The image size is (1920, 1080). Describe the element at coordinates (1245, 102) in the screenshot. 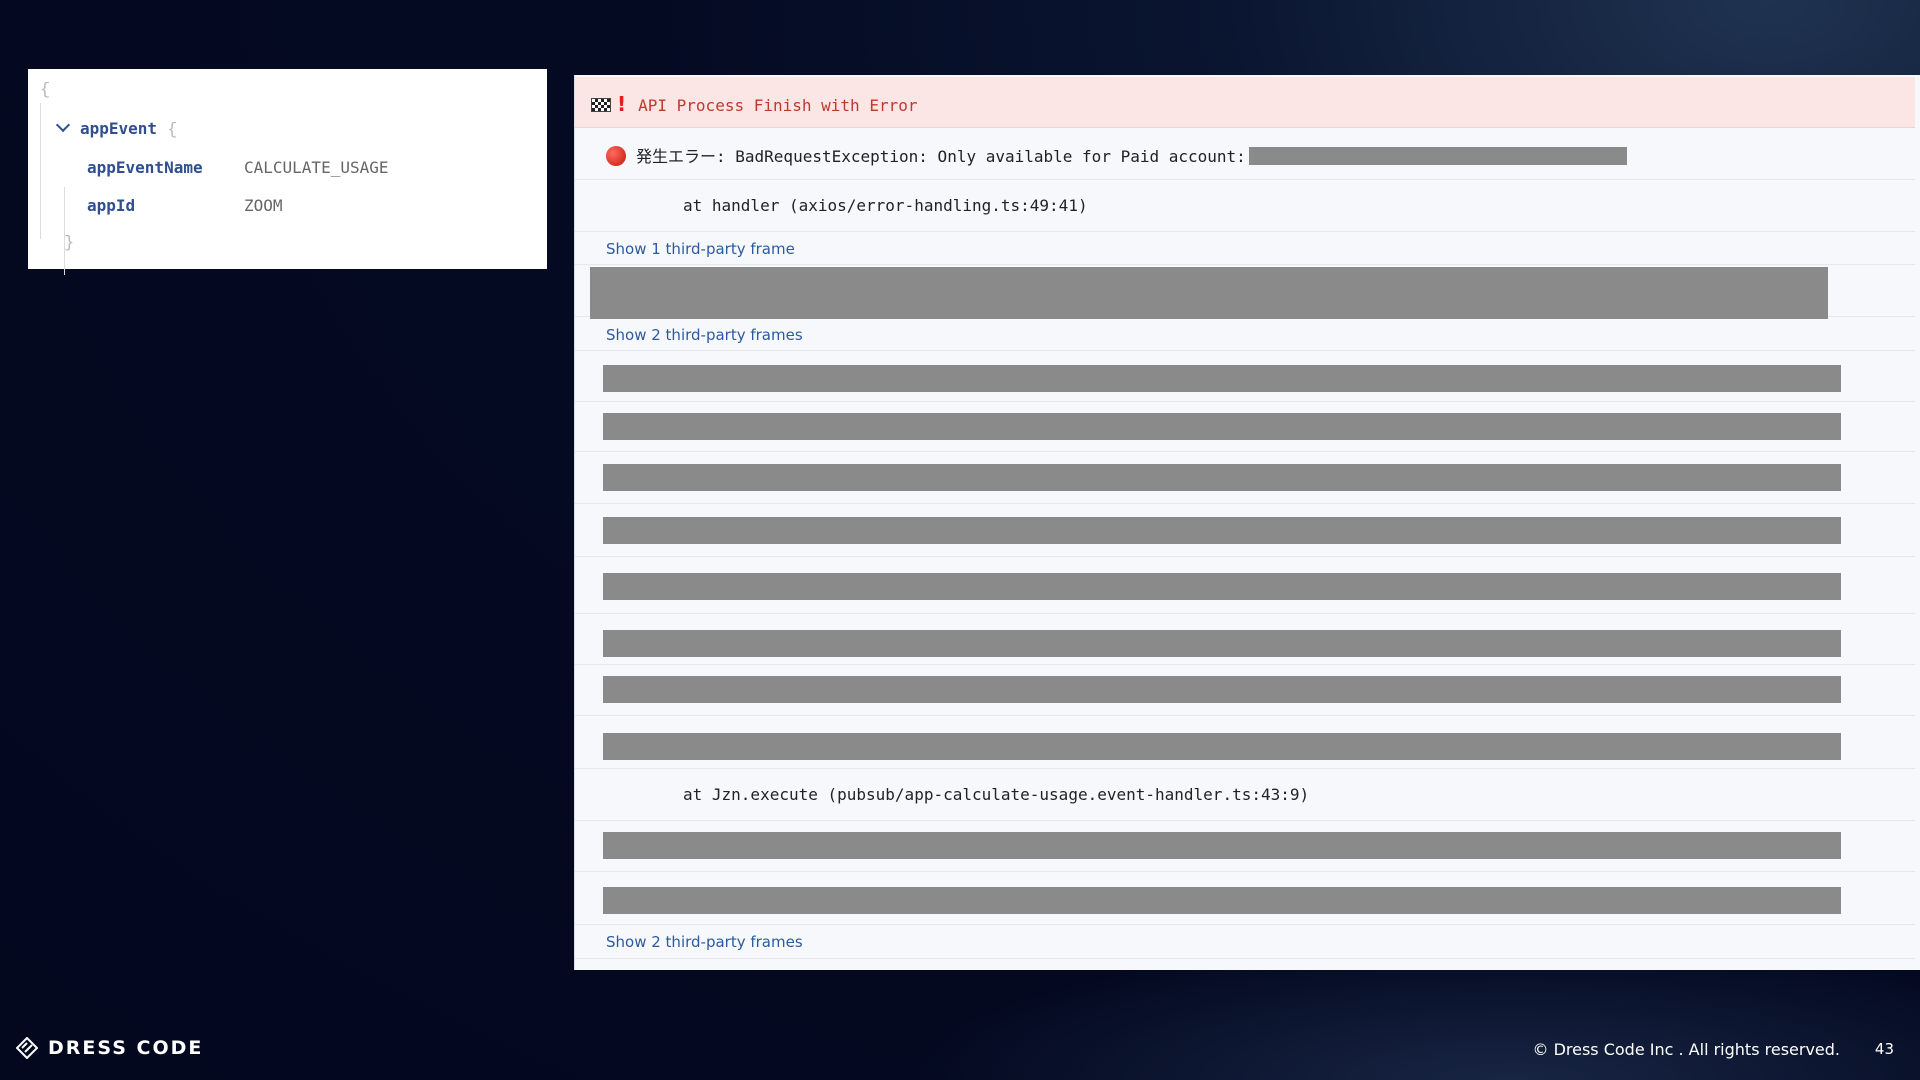

I see `log-header: ! API Process Finish with Error` at that location.